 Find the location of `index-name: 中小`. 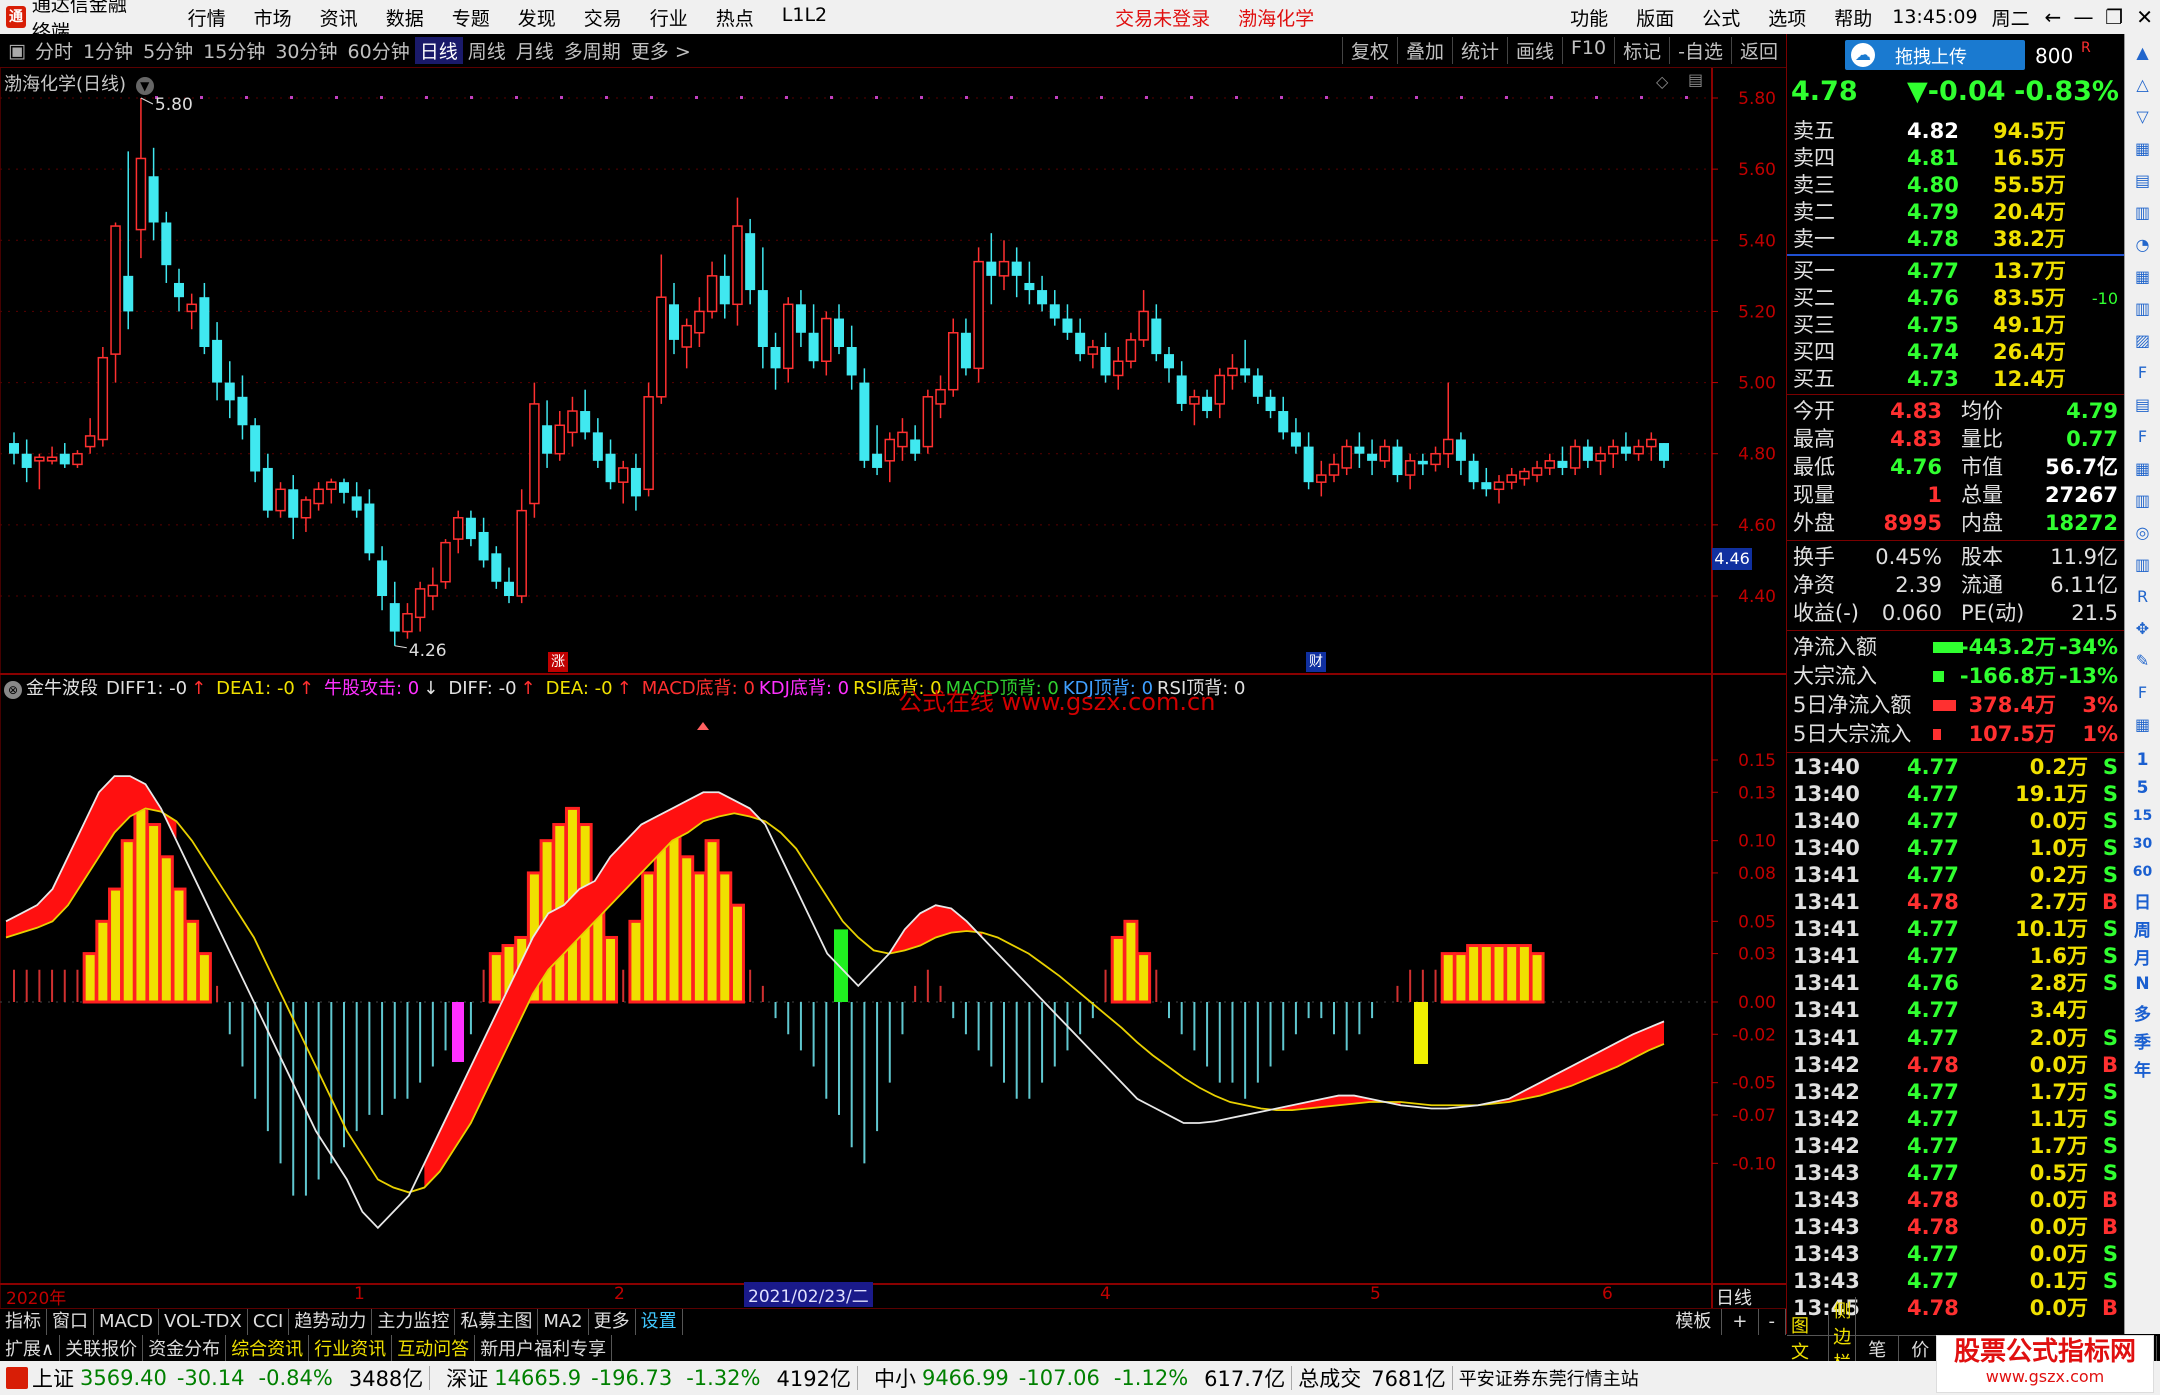

index-name: 中小 is located at coordinates (895, 1378).